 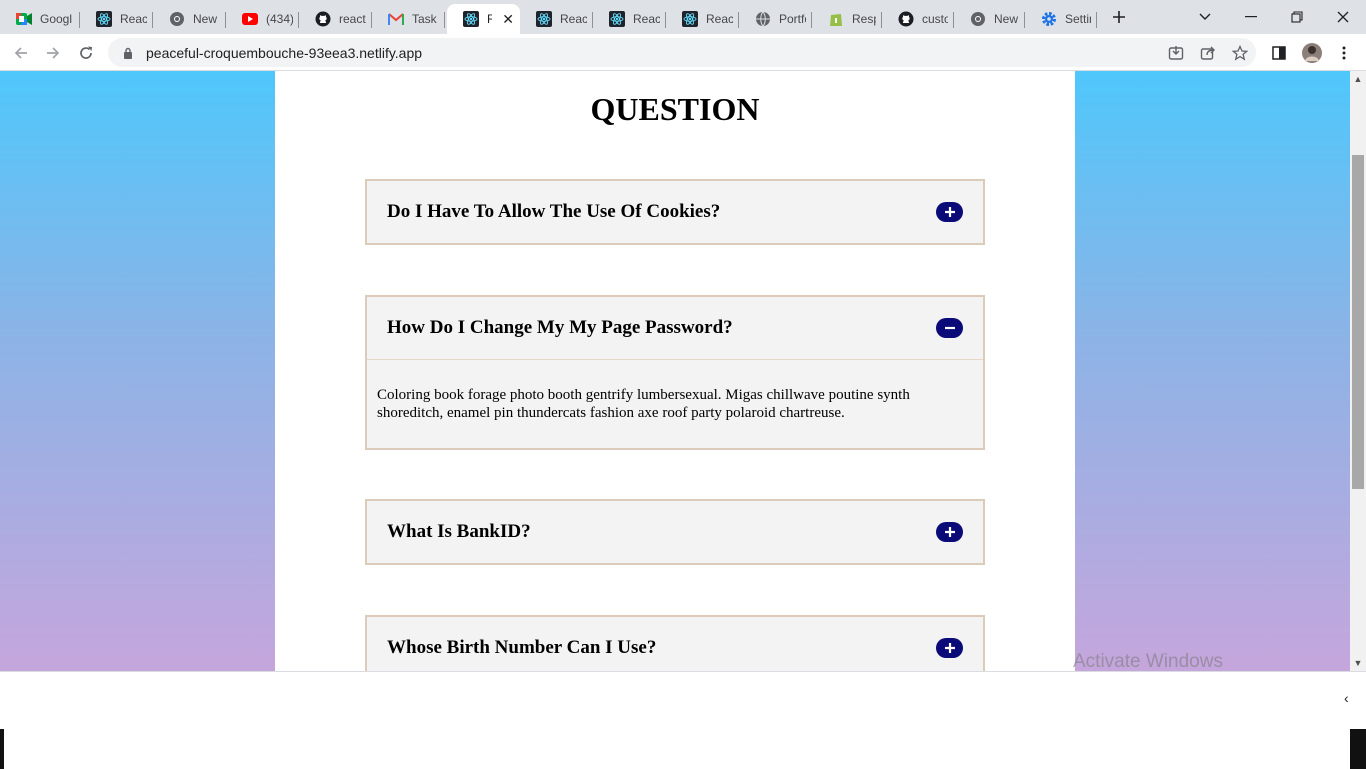 What do you see at coordinates (408, 19) in the screenshot?
I see `browser-tab: Task M` at bounding box center [408, 19].